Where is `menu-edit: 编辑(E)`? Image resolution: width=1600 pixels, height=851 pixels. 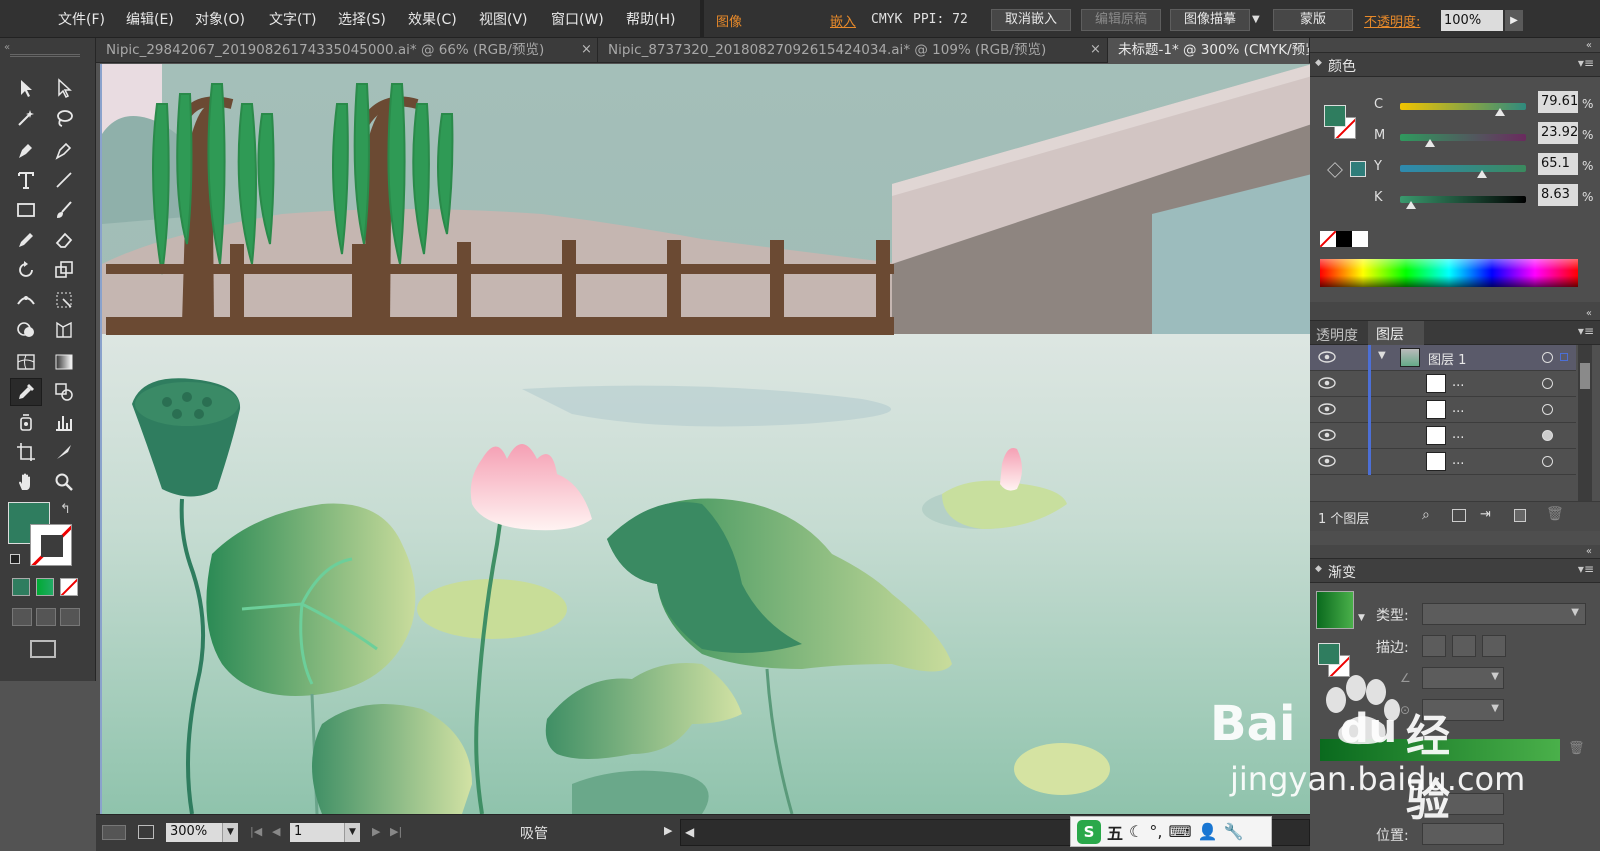 menu-edit: 编辑(E) is located at coordinates (150, 19).